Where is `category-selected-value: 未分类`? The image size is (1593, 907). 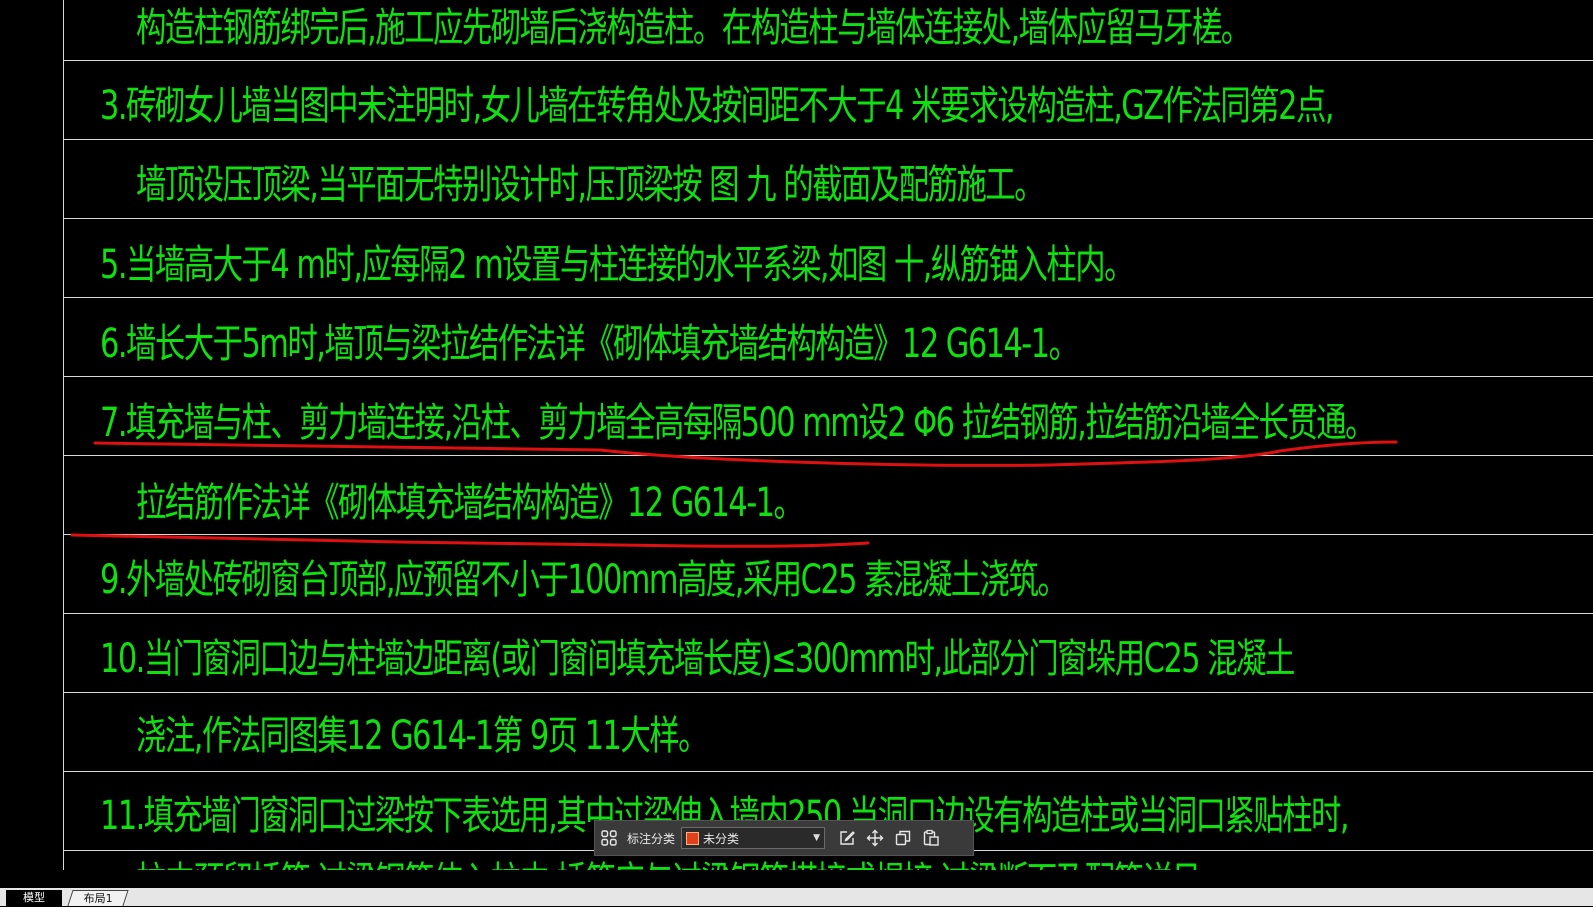 category-selected-value: 未分类 is located at coordinates (721, 838).